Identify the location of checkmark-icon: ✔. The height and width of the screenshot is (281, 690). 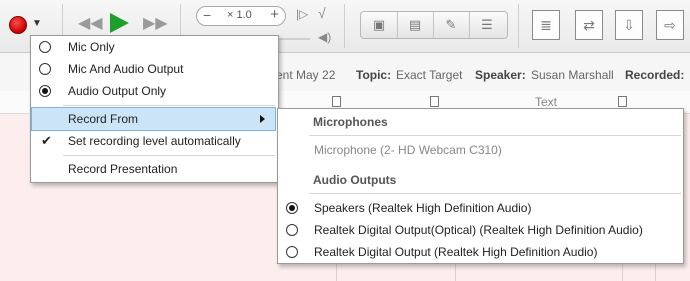
(46, 140).